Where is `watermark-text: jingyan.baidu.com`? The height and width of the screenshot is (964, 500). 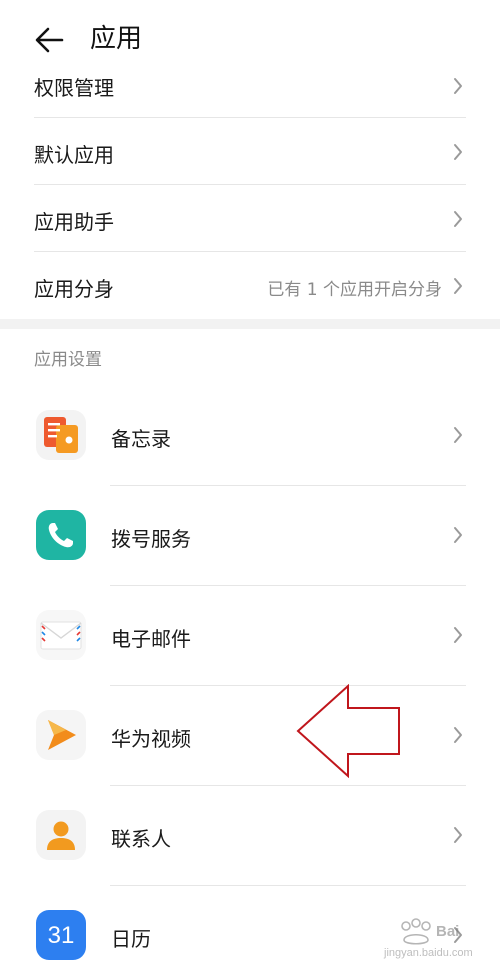
watermark-text: jingyan.baidu.com is located at coordinates (428, 953).